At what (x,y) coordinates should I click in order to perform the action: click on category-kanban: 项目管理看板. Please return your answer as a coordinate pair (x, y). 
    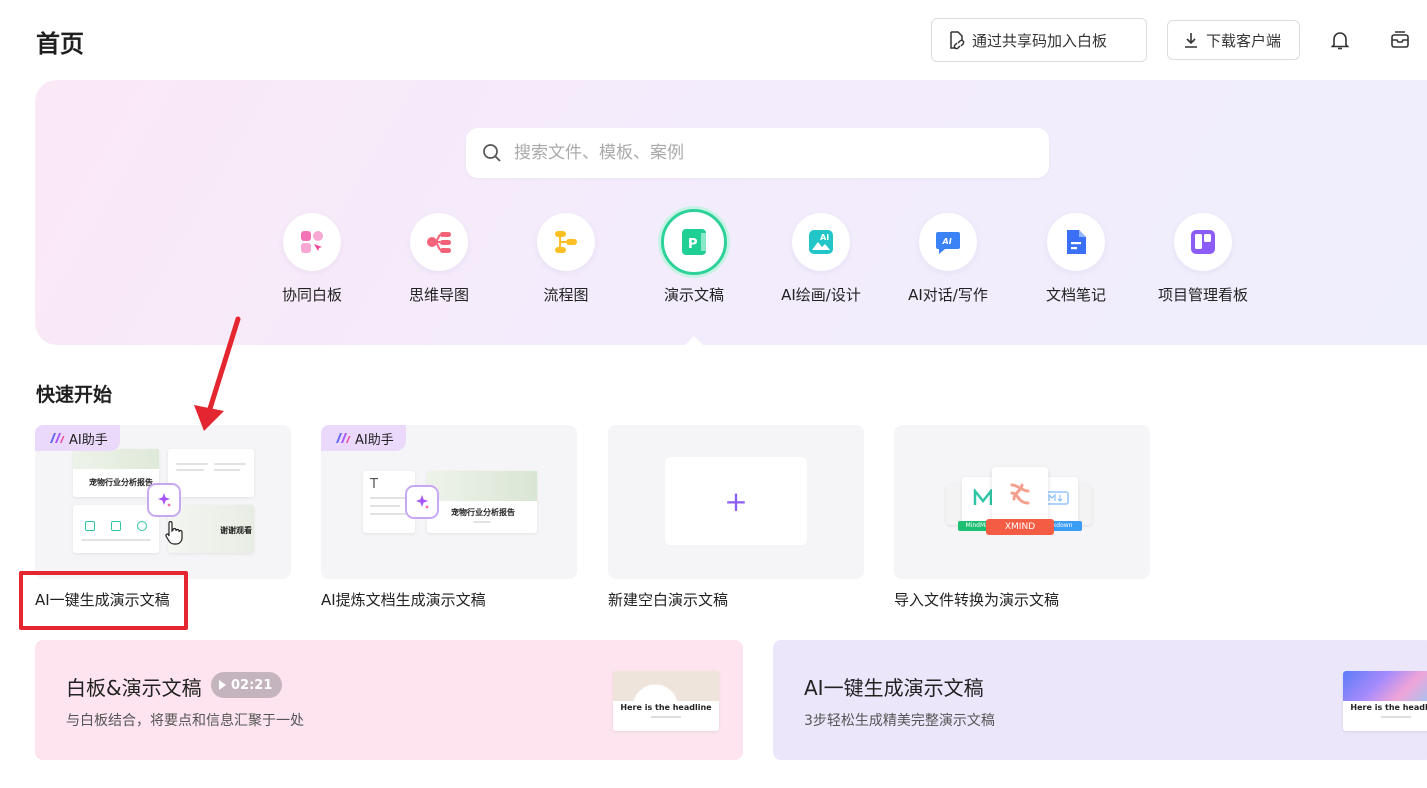
    Looking at the image, I should click on (1203, 259).